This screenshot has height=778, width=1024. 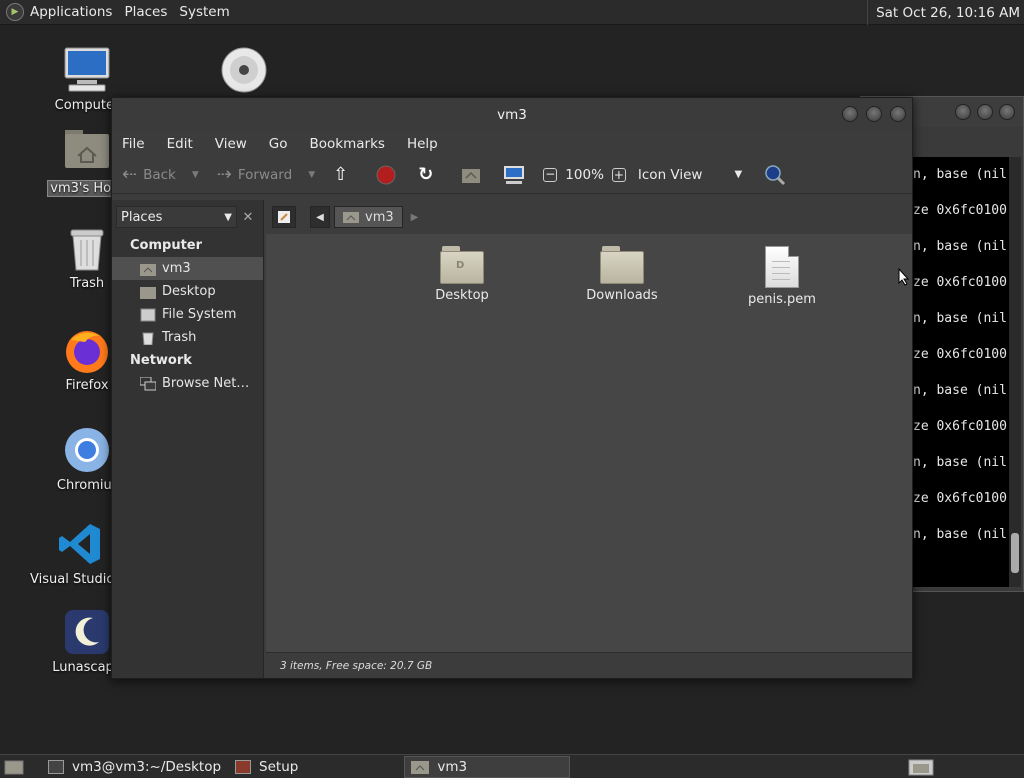 I want to click on applications-menu: ▶ Applications, so click(x=59, y=12).